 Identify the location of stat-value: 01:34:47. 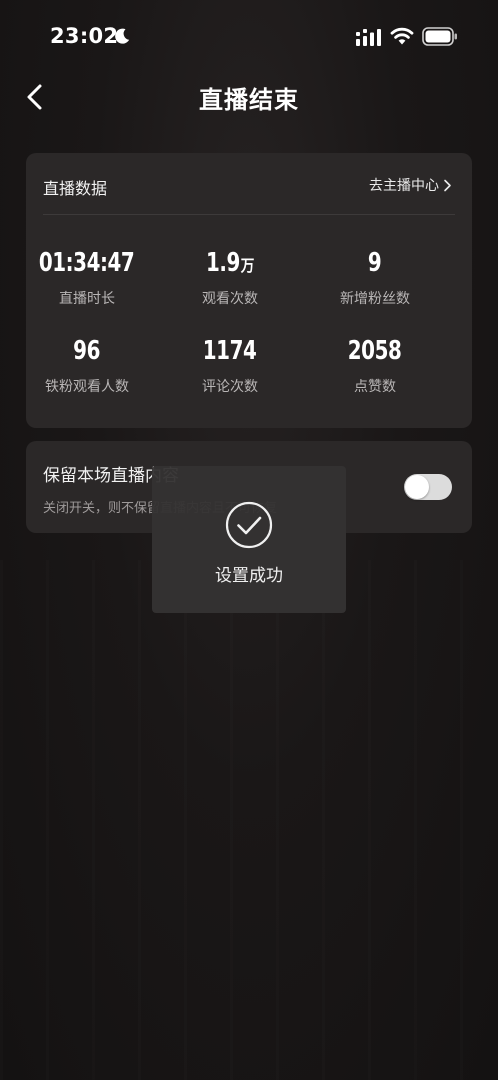
(86, 263).